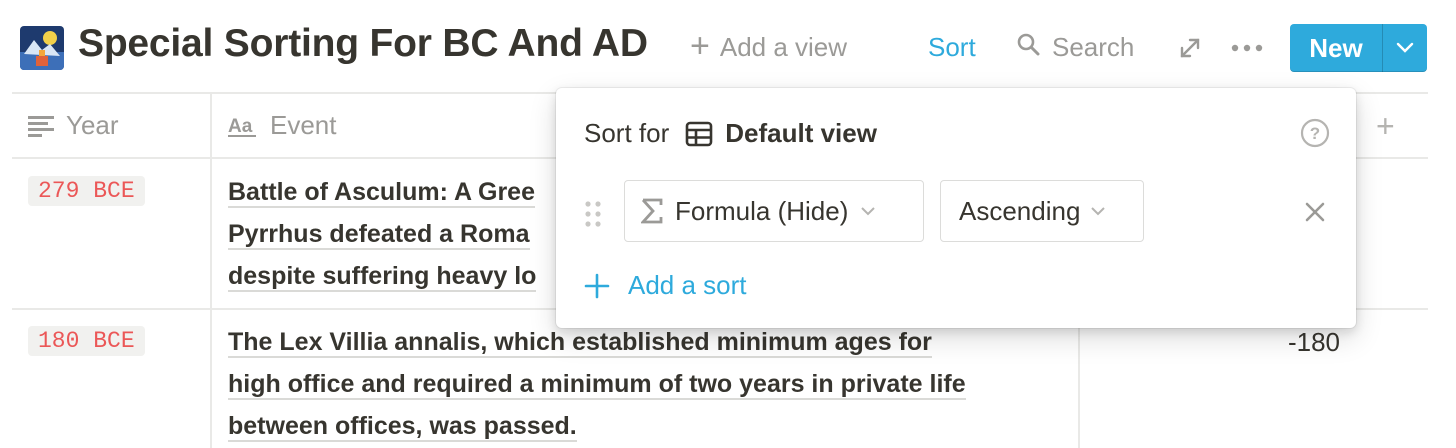 This screenshot has width=1456, height=448. Describe the element at coordinates (1315, 212) in the screenshot. I see `remove-sort-close-icon` at that location.